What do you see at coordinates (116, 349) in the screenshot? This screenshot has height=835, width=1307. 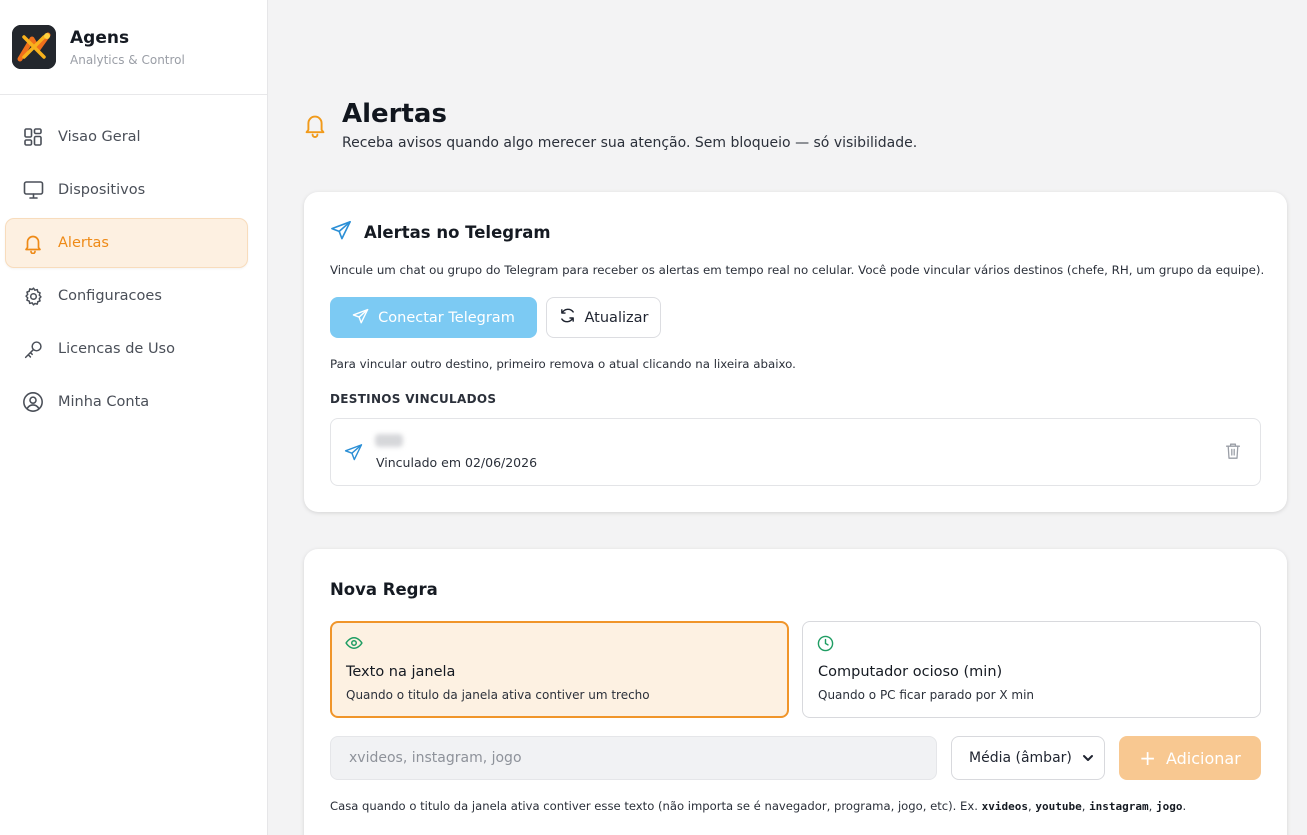 I see `sidebar-item-label: Licencas de Uso` at bounding box center [116, 349].